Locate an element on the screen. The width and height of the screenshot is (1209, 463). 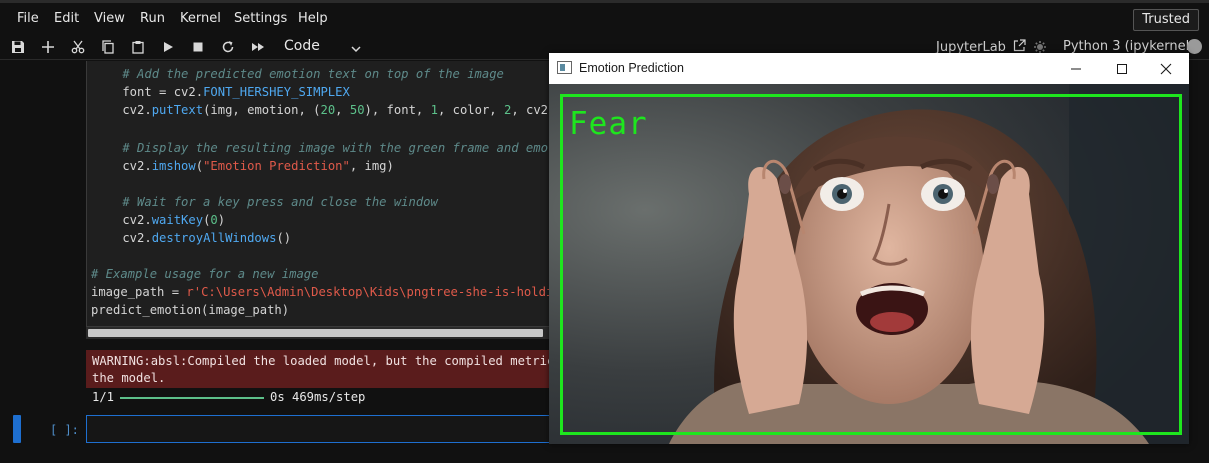
chevron-down-icon is located at coordinates (356, 49).